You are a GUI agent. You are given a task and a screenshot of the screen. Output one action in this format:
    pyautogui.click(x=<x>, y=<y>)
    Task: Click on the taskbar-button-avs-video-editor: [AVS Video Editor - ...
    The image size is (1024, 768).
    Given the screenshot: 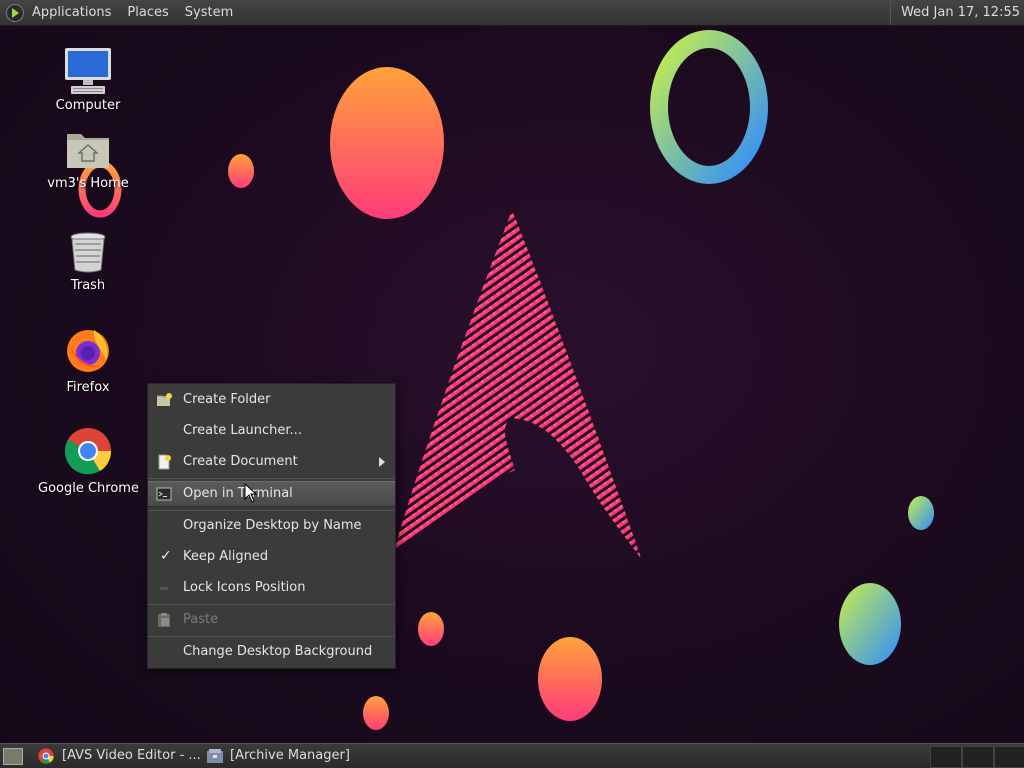 What is the action you would take?
    pyautogui.click(x=117, y=756)
    